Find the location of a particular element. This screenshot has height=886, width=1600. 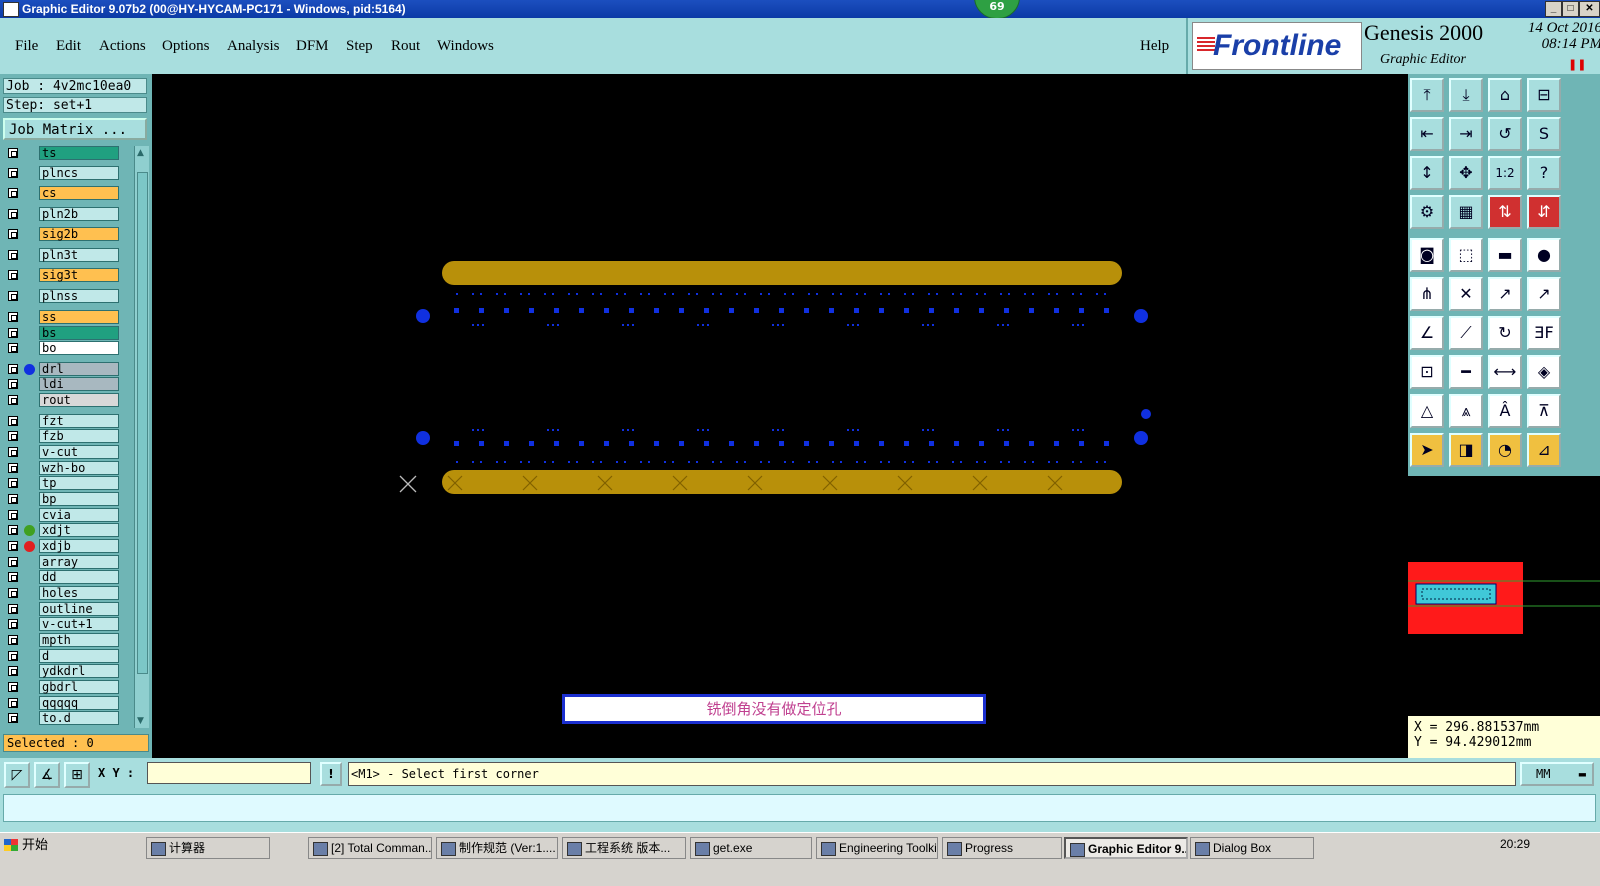

layer-compare-icon: ⇅ is located at coordinates (1505, 212).